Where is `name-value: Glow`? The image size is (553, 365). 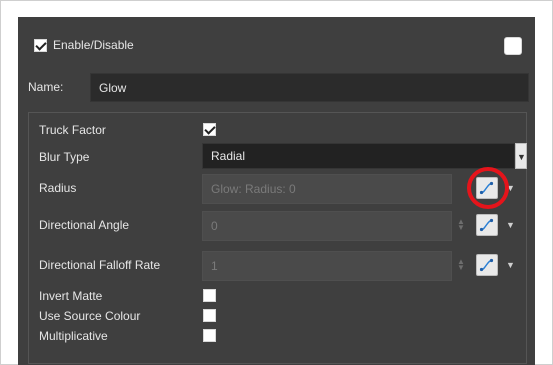
name-value: Glow is located at coordinates (113, 87).